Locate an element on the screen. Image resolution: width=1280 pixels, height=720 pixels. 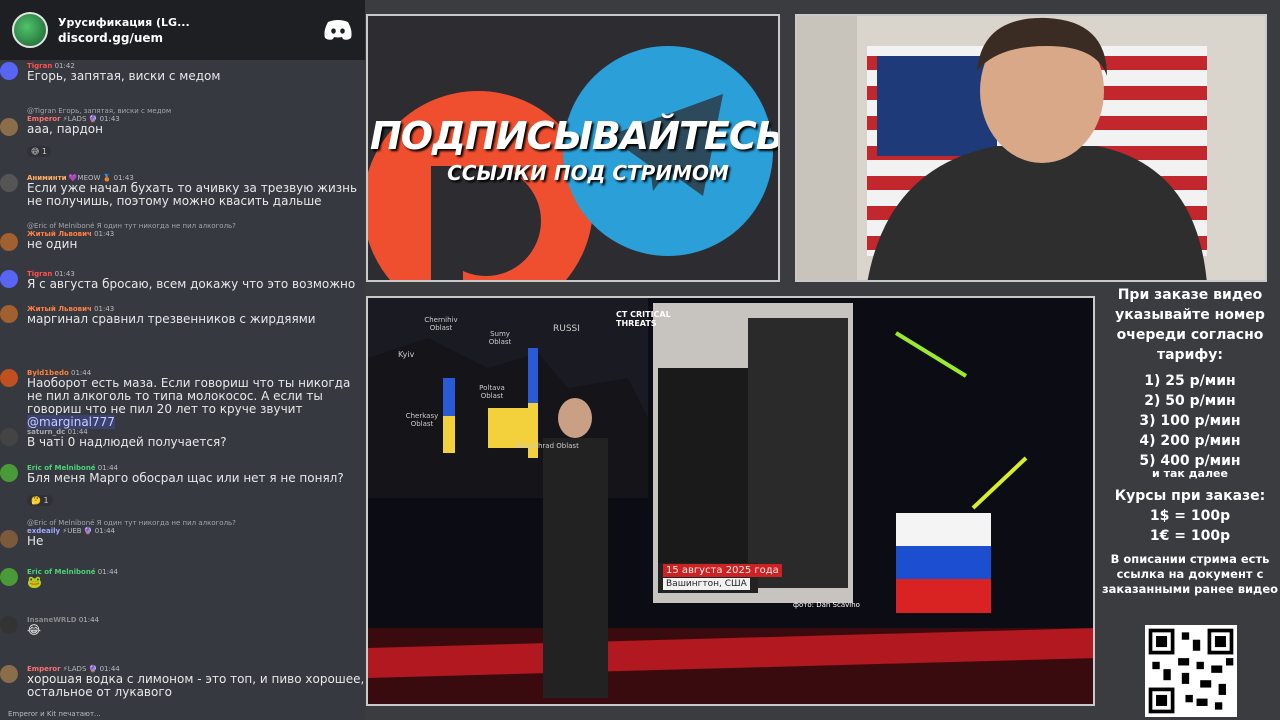
map-label-chernihiv: Chernihiv Oblast is located at coordinates (441, 324).